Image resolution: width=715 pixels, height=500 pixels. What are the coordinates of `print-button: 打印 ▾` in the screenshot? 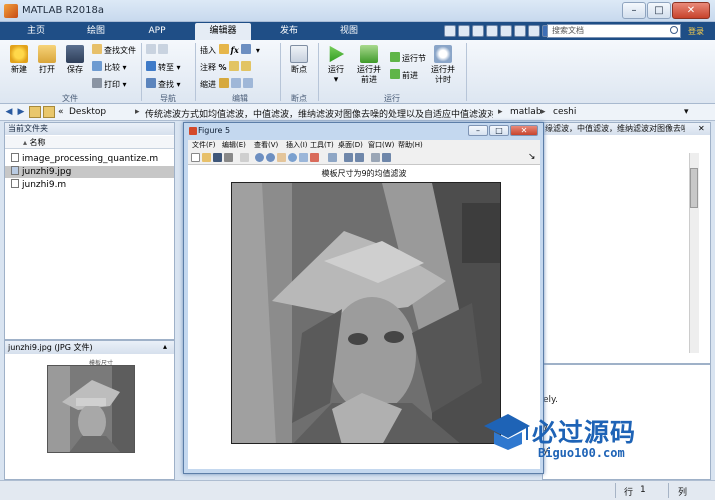 It's located at (109, 84).